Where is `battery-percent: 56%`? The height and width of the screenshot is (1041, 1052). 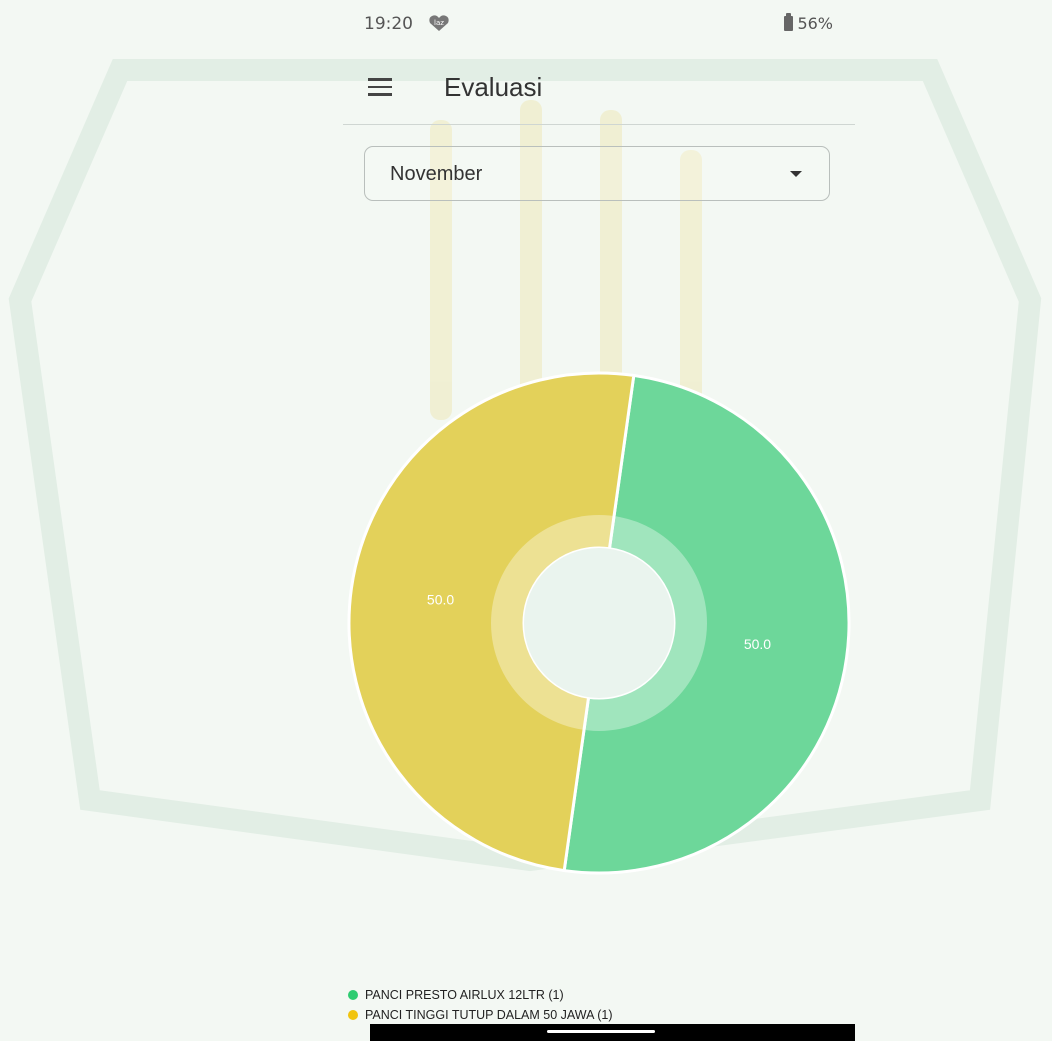
battery-percent: 56% is located at coordinates (815, 23).